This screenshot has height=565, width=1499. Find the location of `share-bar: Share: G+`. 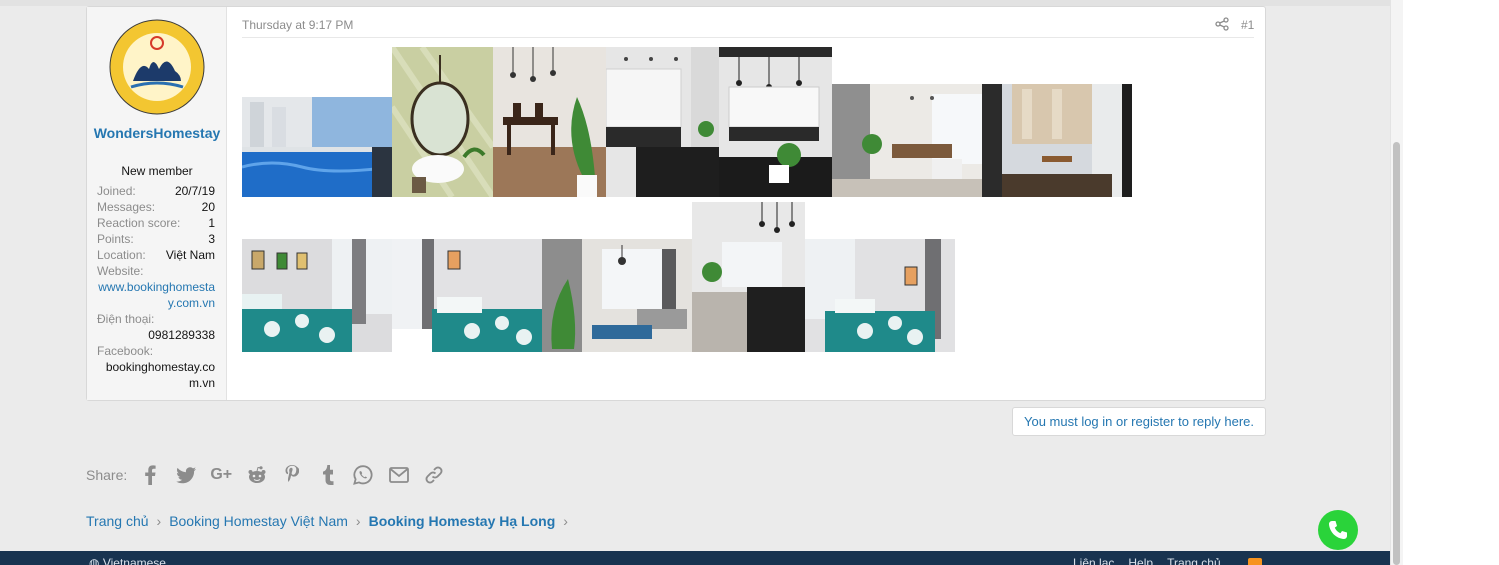

share-bar: Share: G+ is located at coordinates (272, 475).